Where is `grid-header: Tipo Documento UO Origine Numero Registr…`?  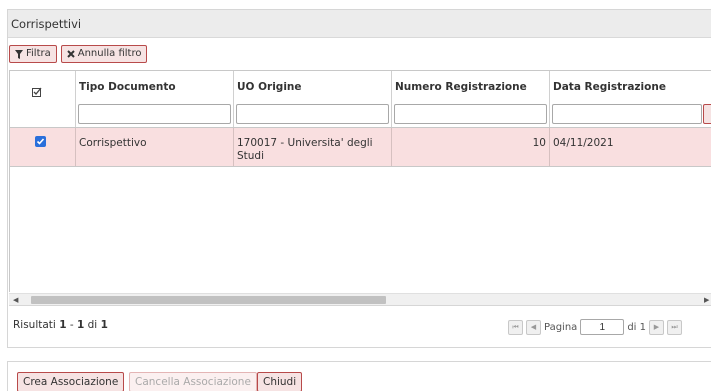 grid-header: Tipo Documento UO Origine Numero Registr… is located at coordinates (360, 99).